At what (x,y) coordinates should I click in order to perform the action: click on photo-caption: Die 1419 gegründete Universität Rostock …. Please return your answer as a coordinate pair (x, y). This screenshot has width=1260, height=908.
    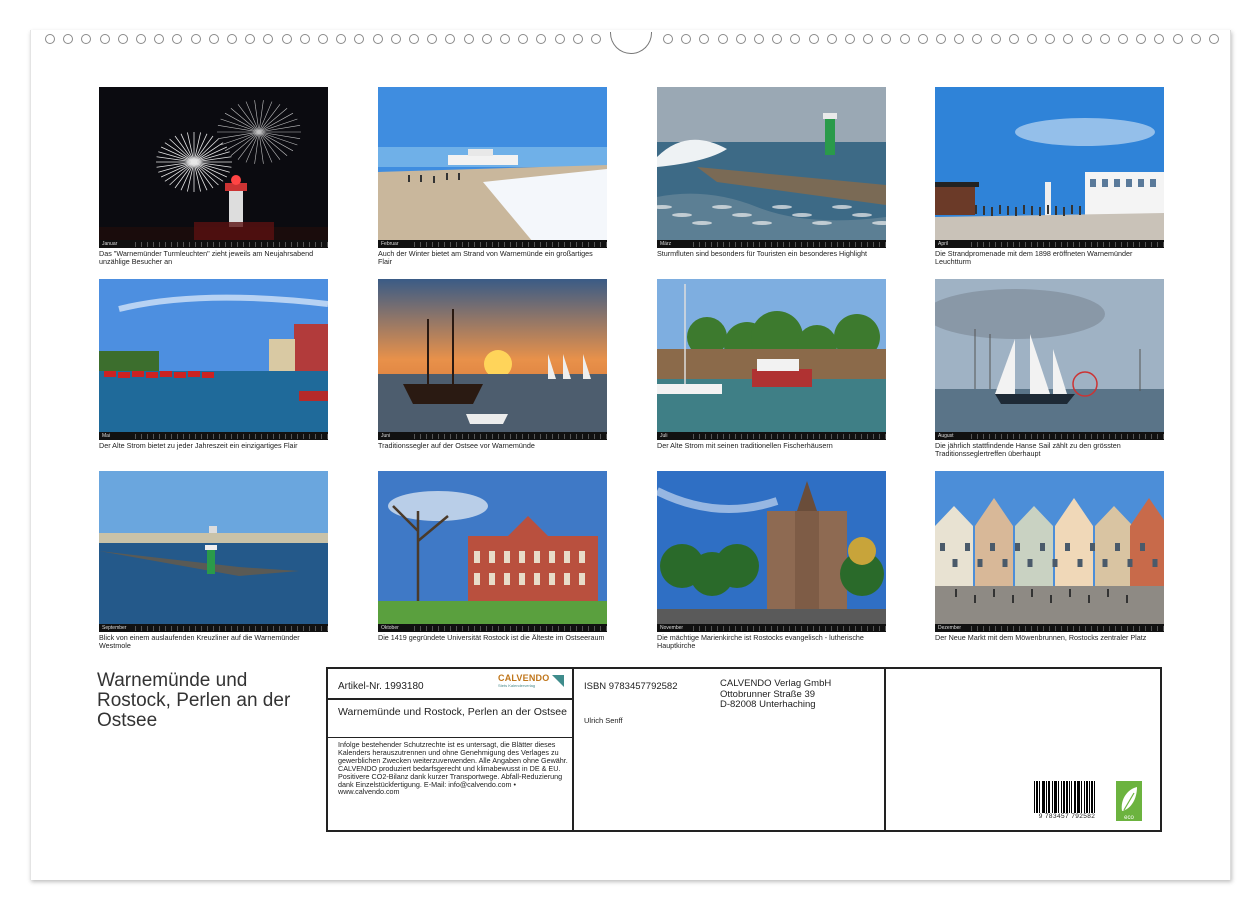
    Looking at the image, I should click on (492, 638).